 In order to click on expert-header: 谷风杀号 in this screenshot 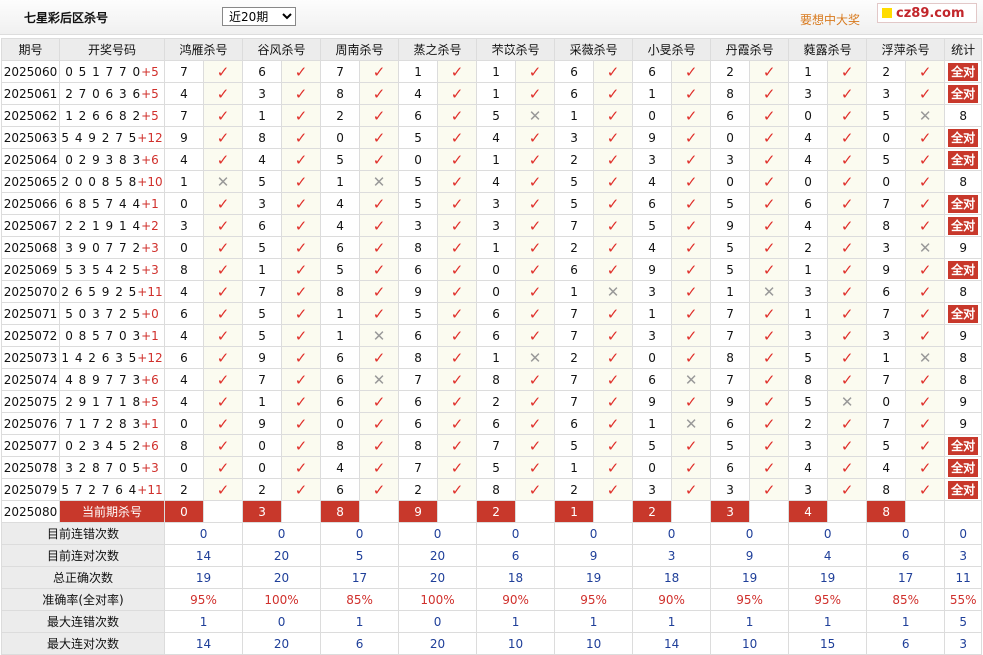, I will do `click(282, 49)`.